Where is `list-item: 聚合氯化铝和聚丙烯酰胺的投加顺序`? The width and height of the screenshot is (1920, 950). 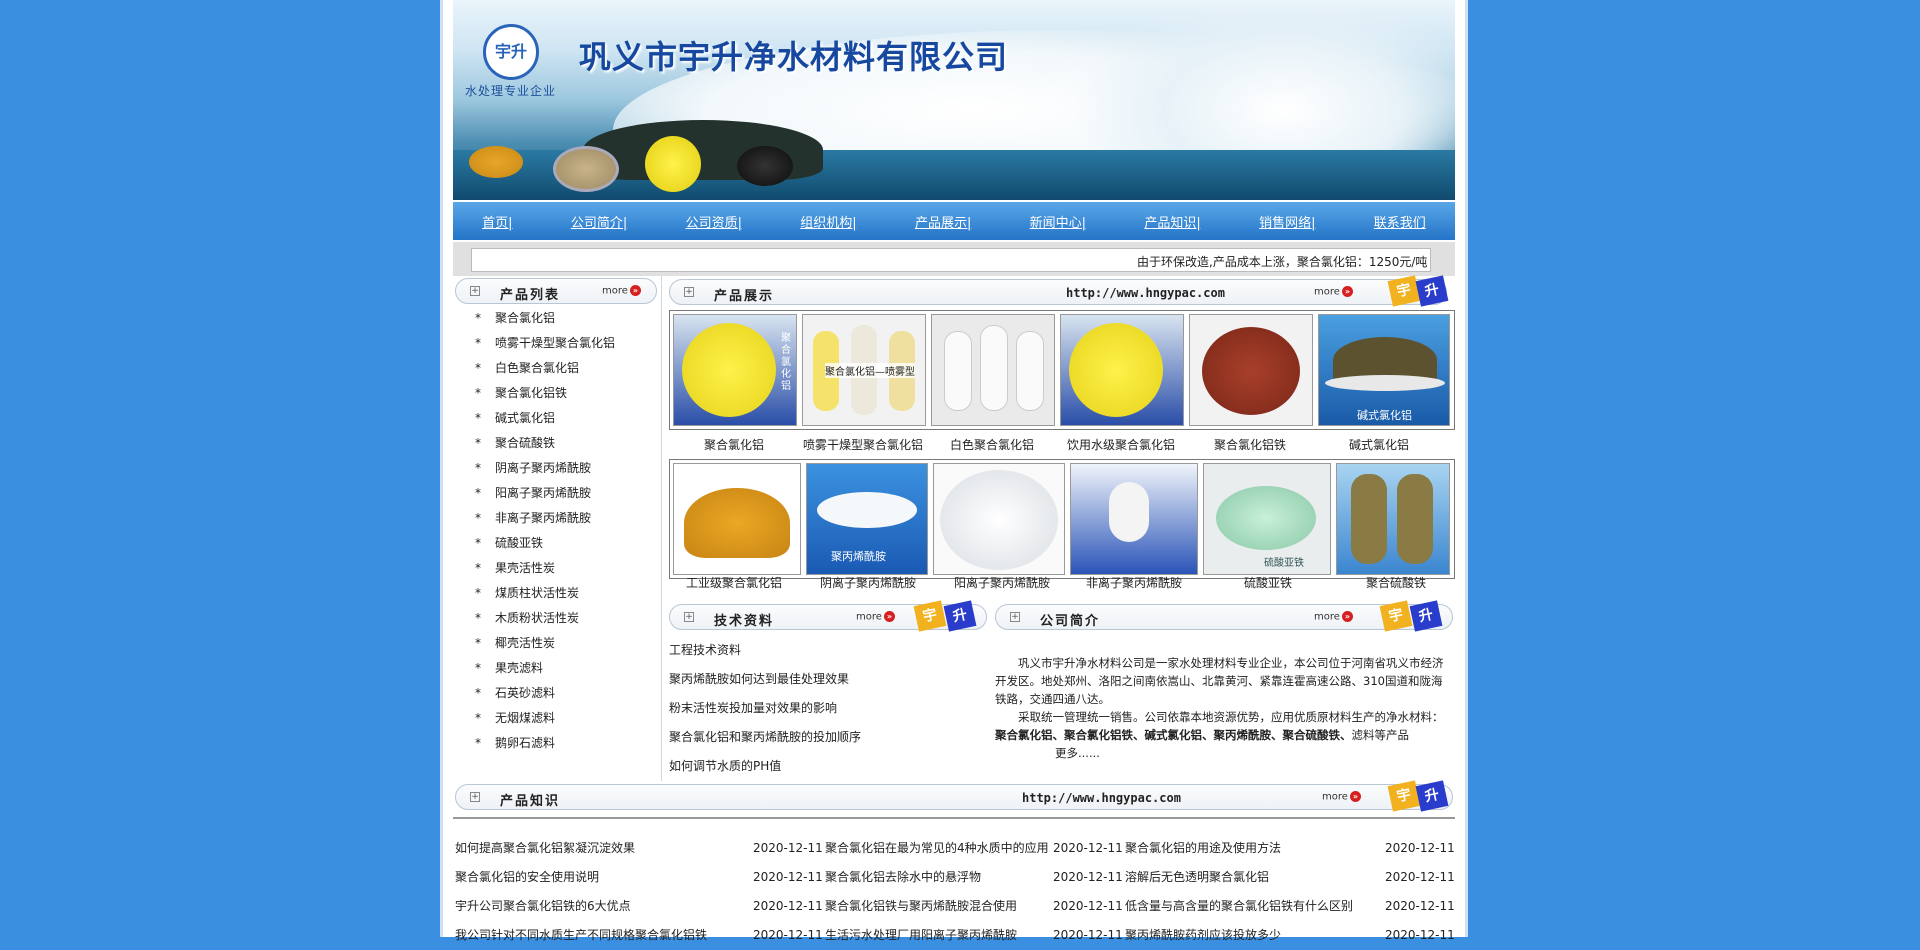 list-item: 聚合氯化铝和聚丙烯酰胺的投加顺序 is located at coordinates (819, 737).